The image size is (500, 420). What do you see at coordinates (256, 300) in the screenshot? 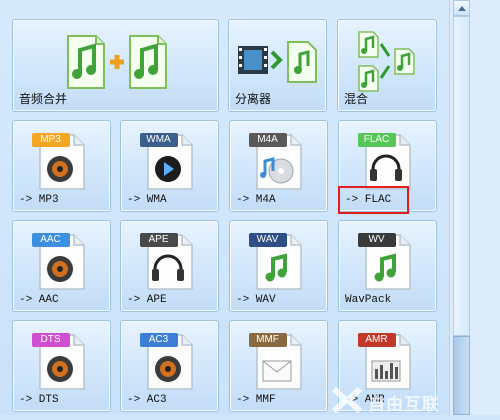
I see `format-label: -> WAV` at bounding box center [256, 300].